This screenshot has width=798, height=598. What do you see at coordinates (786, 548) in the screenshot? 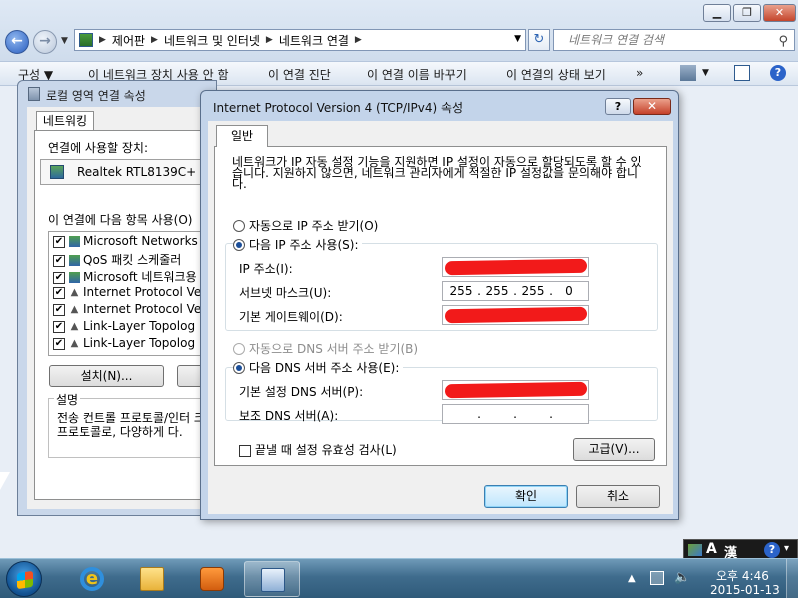
I see `langbar-options-icon: ▾` at bounding box center [786, 548].